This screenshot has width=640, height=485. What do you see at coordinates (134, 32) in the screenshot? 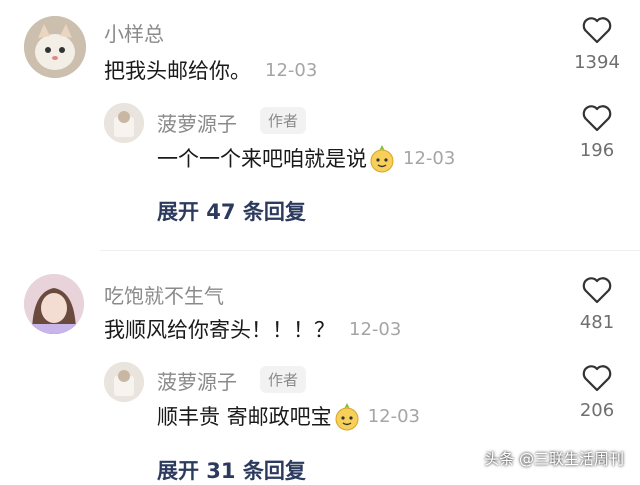
I see `comment-author: 小样总` at bounding box center [134, 32].